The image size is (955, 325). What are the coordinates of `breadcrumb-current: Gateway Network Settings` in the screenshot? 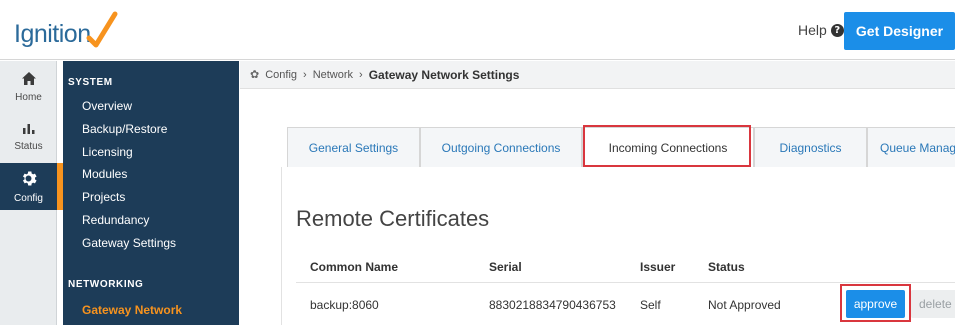 It's located at (444, 74).